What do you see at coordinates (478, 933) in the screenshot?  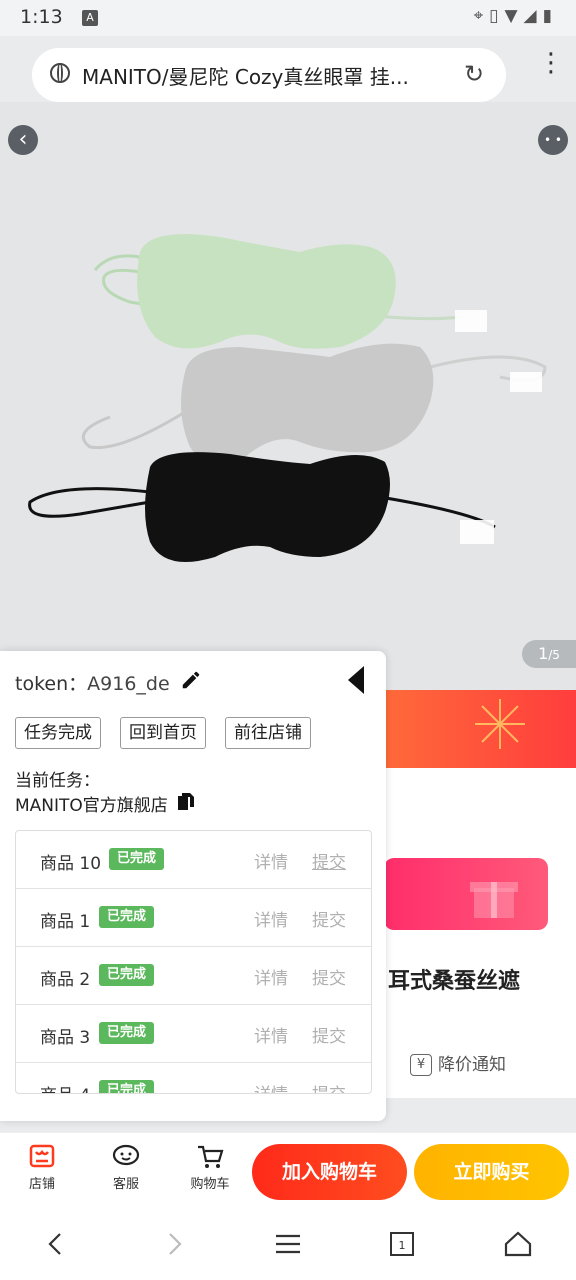 I see `promo-card` at bounding box center [478, 933].